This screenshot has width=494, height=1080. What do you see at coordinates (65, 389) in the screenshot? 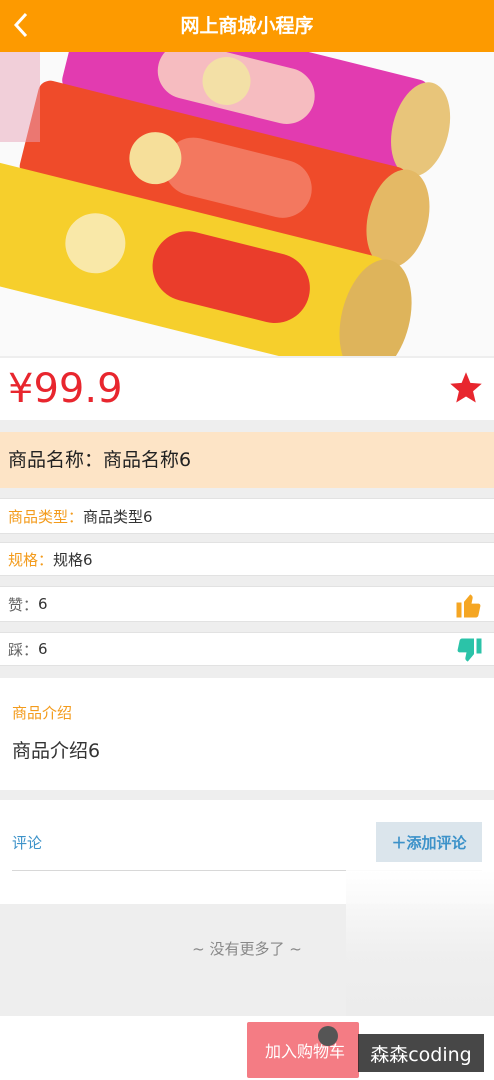
I see `price: ¥99.9` at bounding box center [65, 389].